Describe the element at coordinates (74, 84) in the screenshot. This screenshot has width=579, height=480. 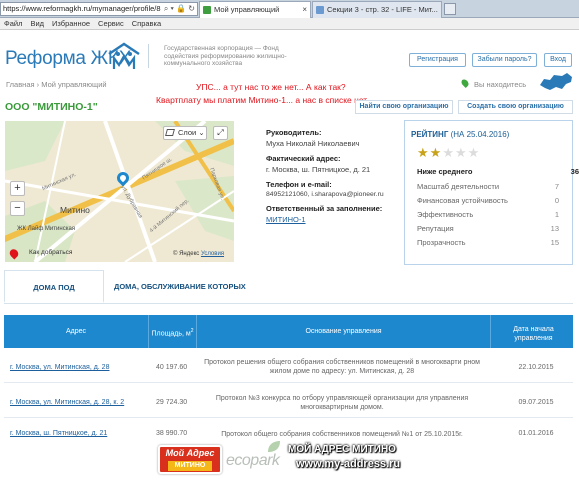
I see `breadcrumb-current: Мой управляющий` at that location.